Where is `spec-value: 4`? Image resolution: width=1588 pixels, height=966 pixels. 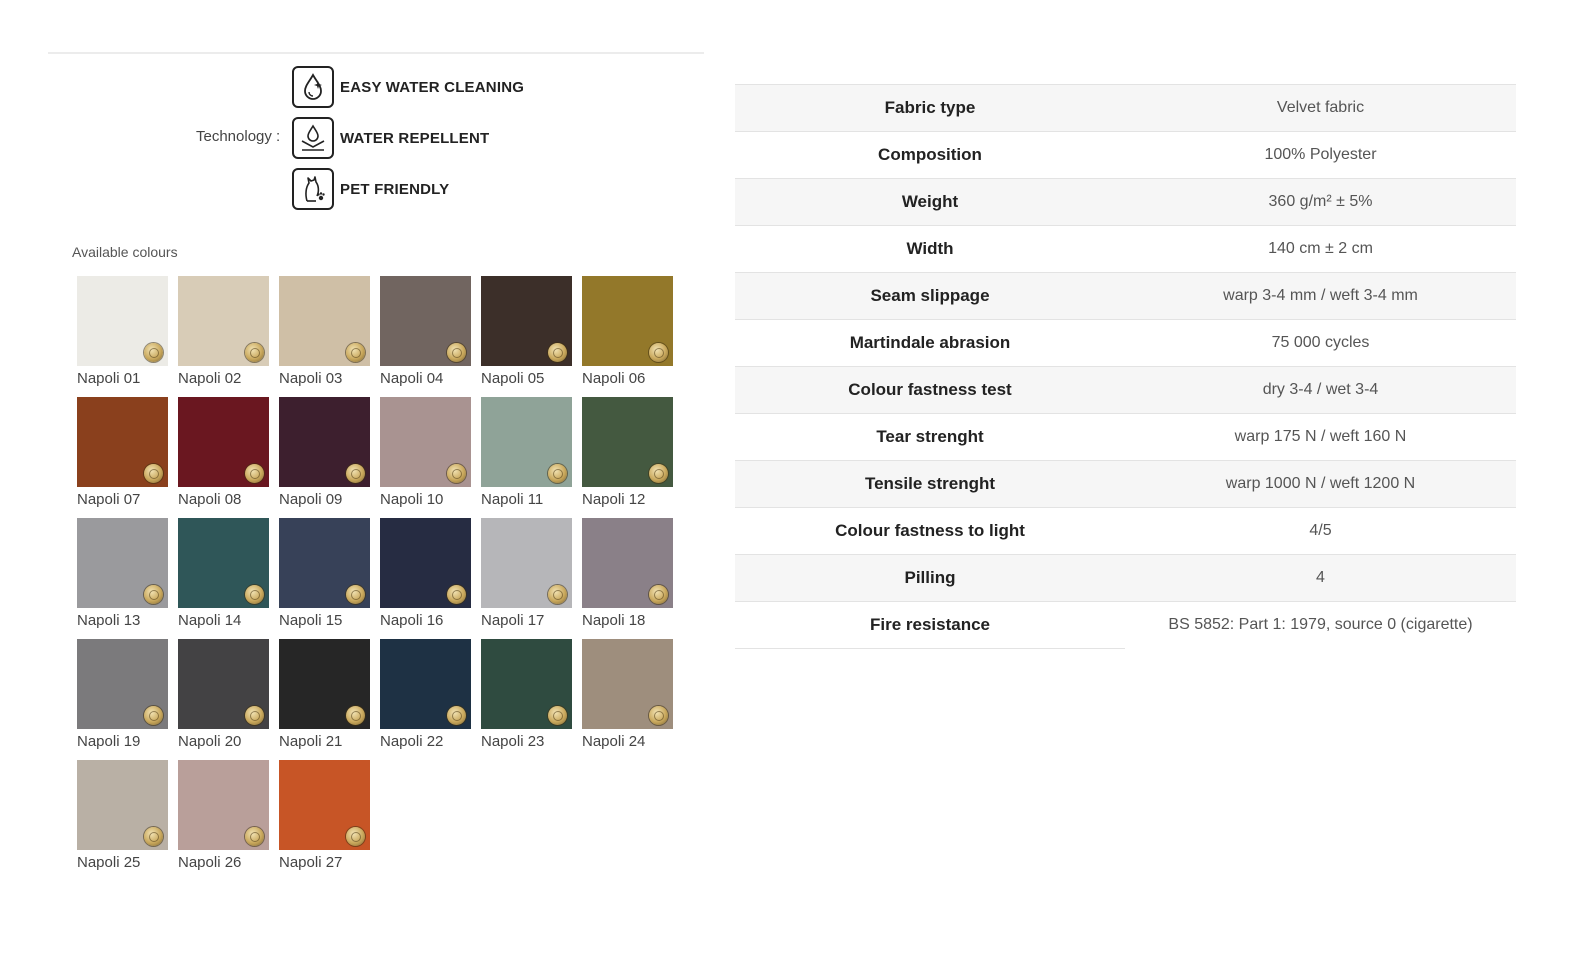 spec-value: 4 is located at coordinates (1320, 578).